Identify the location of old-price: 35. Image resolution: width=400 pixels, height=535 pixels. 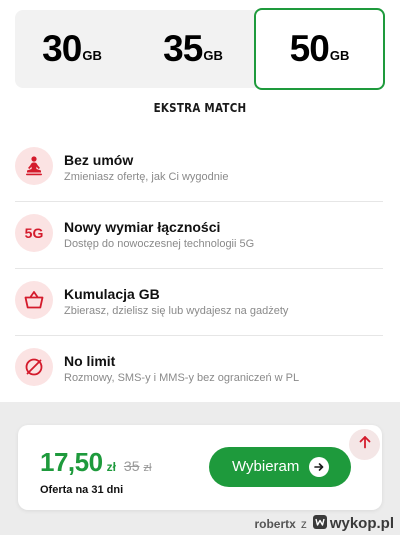
(131, 466).